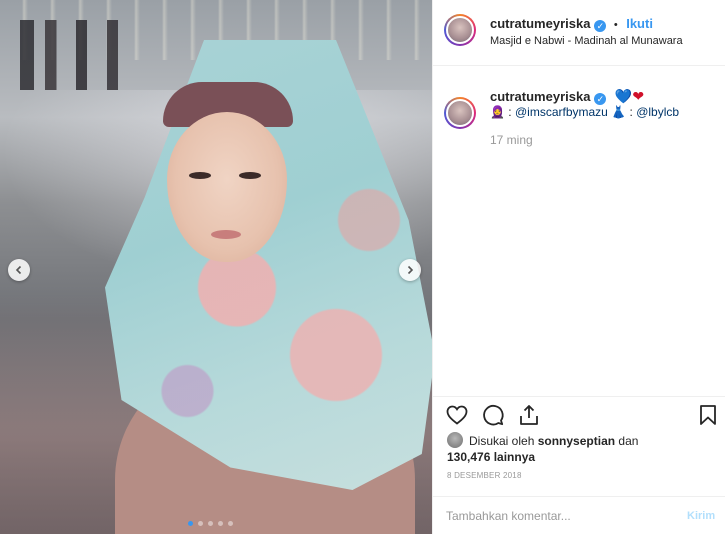  What do you see at coordinates (586, 41) in the screenshot?
I see `post-location: Masjid e Nabwi - Madinah al Munawara` at bounding box center [586, 41].